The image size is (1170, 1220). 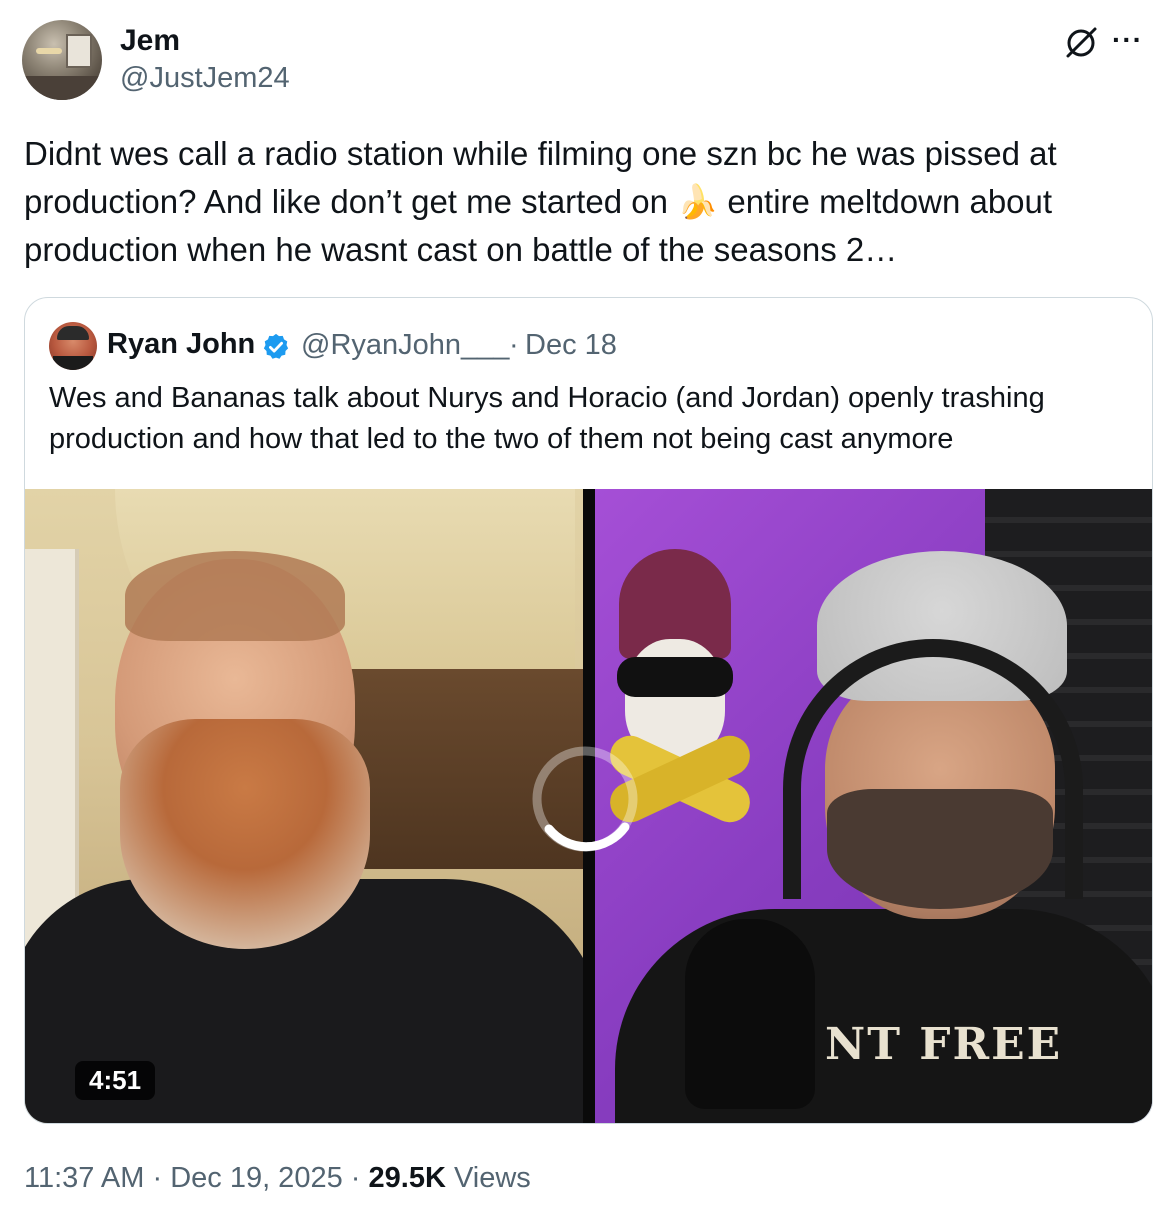 What do you see at coordinates (205, 78) in the screenshot?
I see `author-handle: @JustJem24` at bounding box center [205, 78].